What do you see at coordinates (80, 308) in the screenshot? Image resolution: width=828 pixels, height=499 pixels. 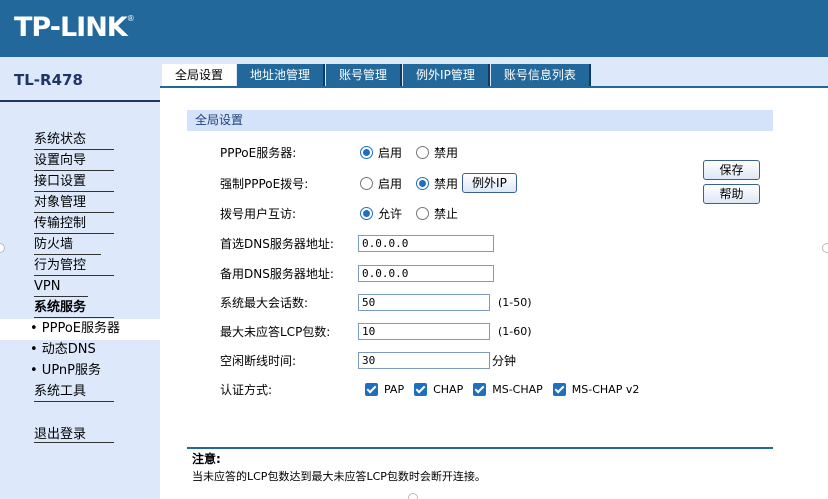 I see `sidebar-item-system-services: 系统服务` at bounding box center [80, 308].